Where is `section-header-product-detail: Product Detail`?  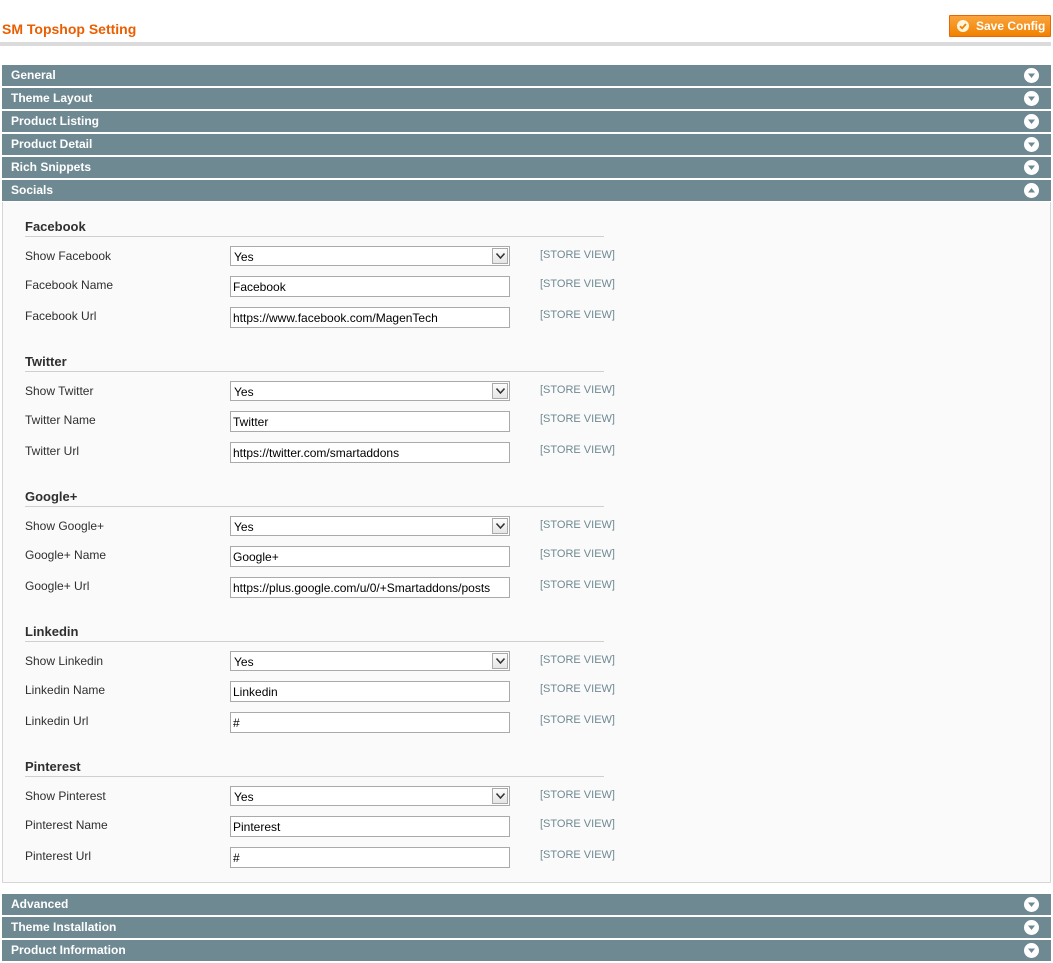 section-header-product-detail: Product Detail is located at coordinates (526, 145).